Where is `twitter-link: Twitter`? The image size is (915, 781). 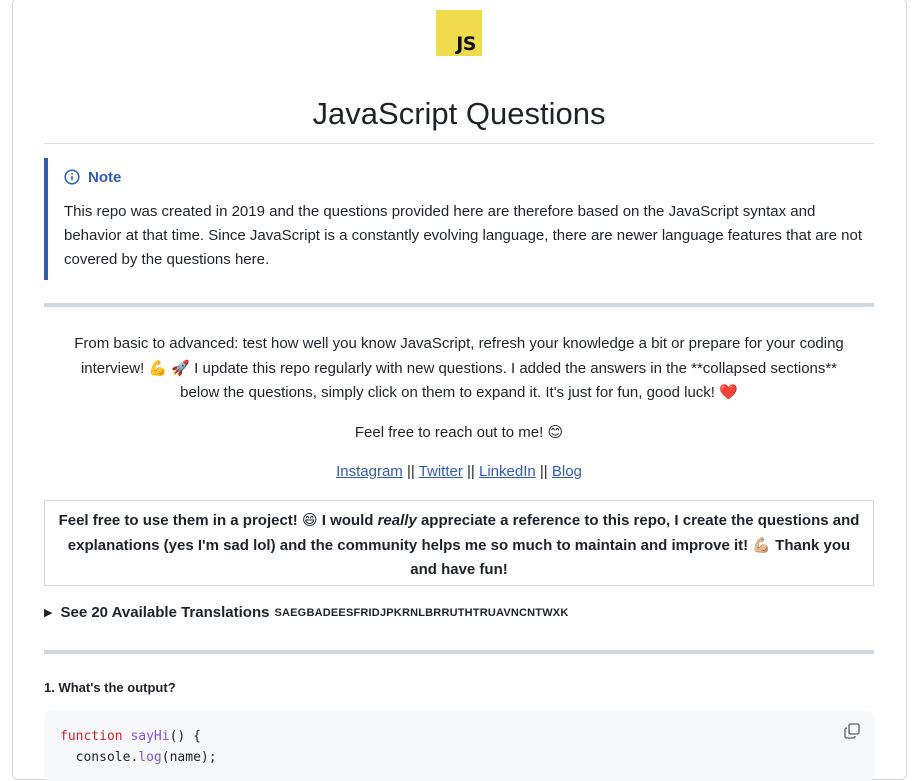
twitter-link: Twitter is located at coordinates (441, 471).